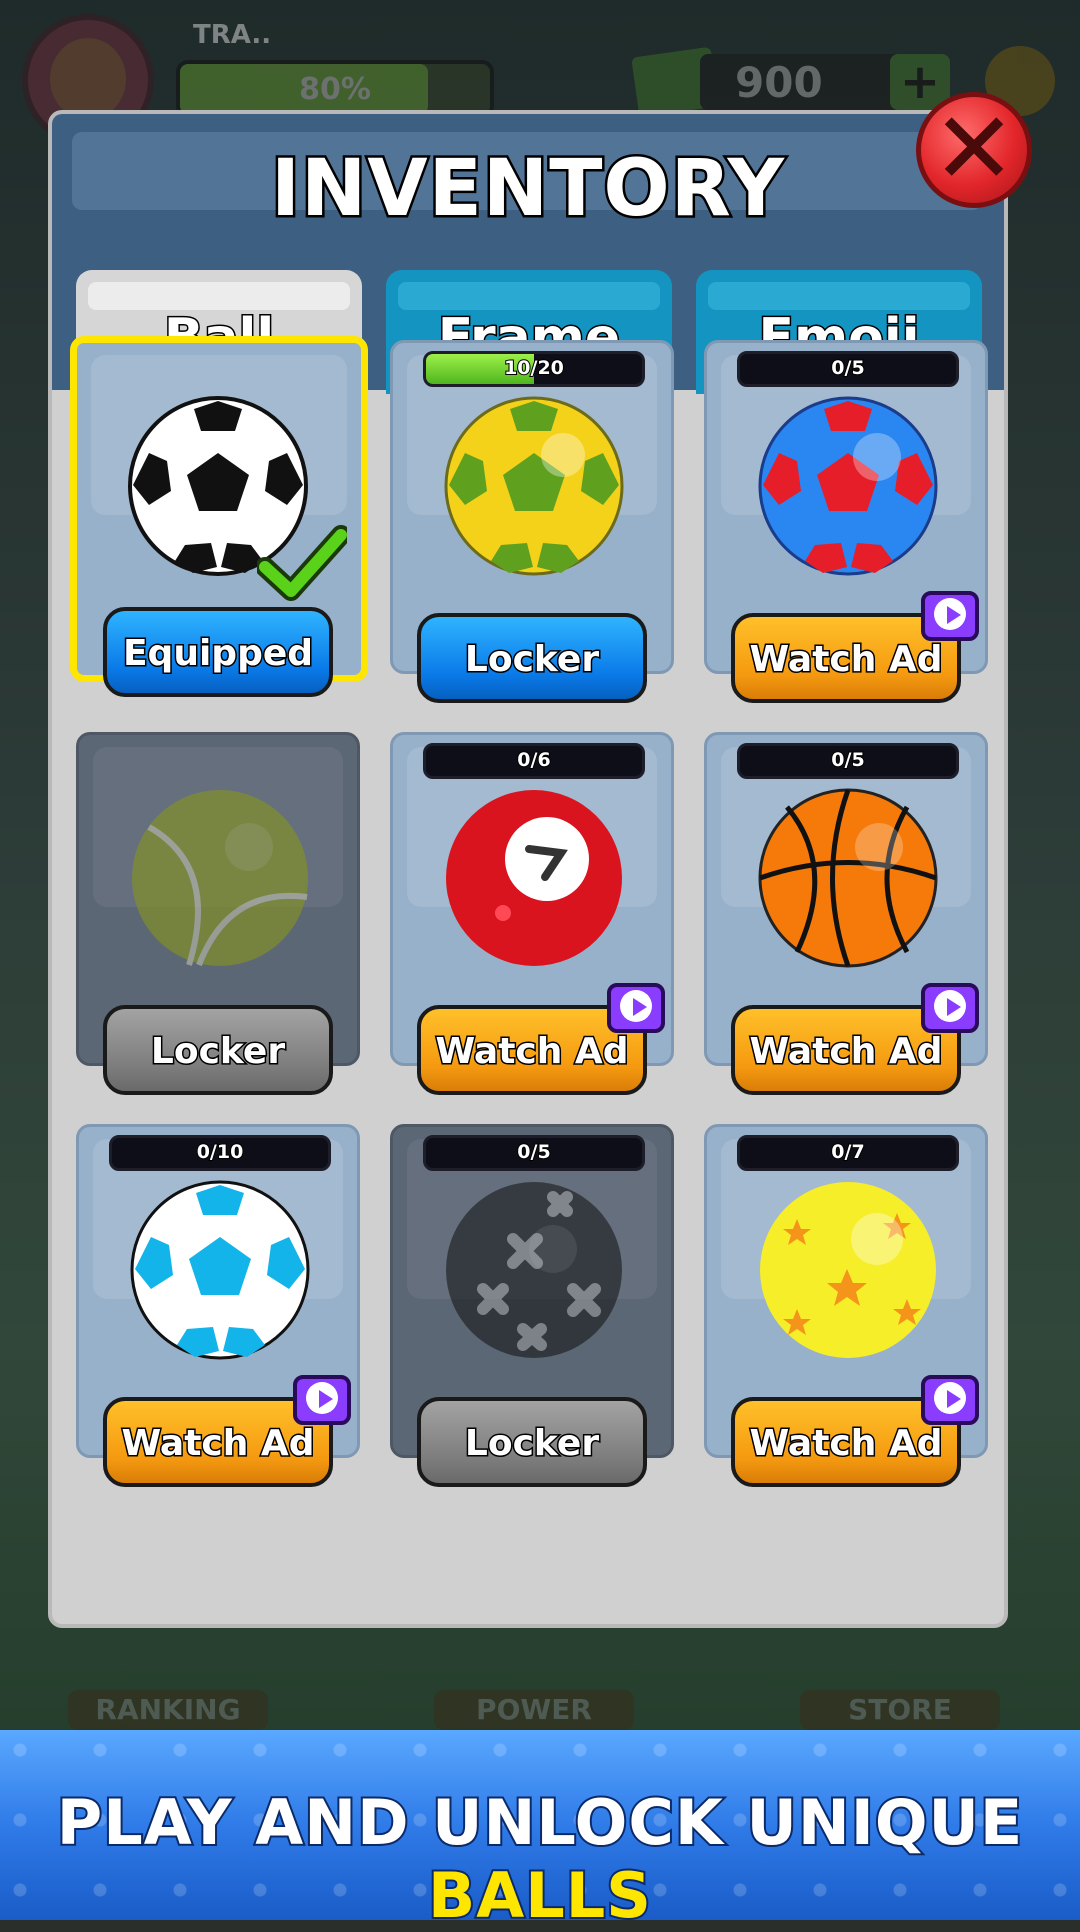  I want to click on unlock-progress-label: 0/6, so click(533, 760).